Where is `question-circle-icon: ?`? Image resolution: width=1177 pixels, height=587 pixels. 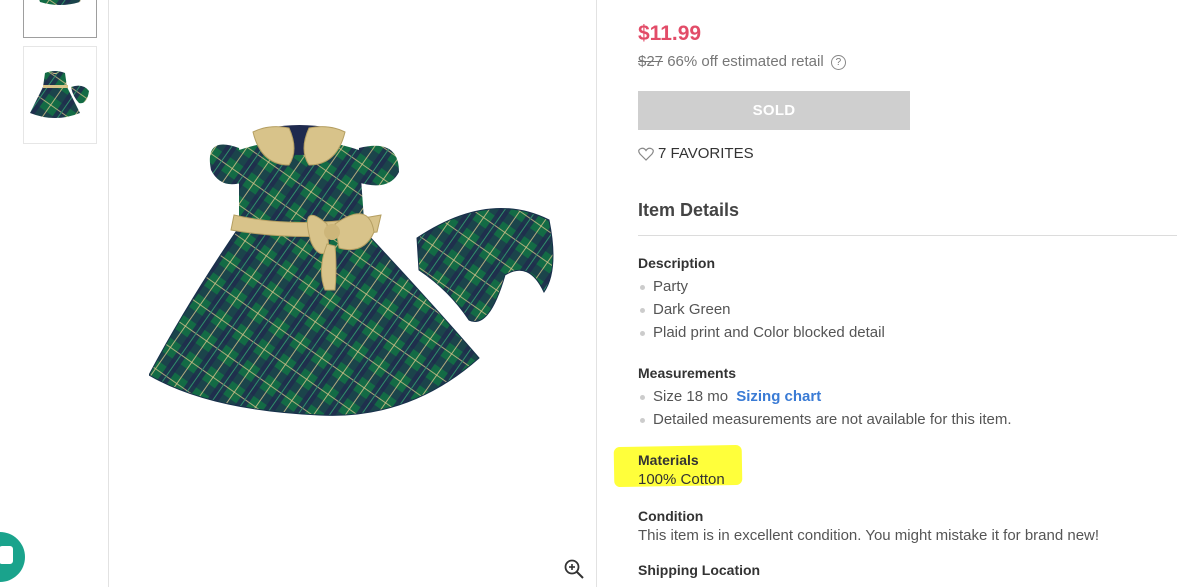
question-circle-icon: ? is located at coordinates (838, 62).